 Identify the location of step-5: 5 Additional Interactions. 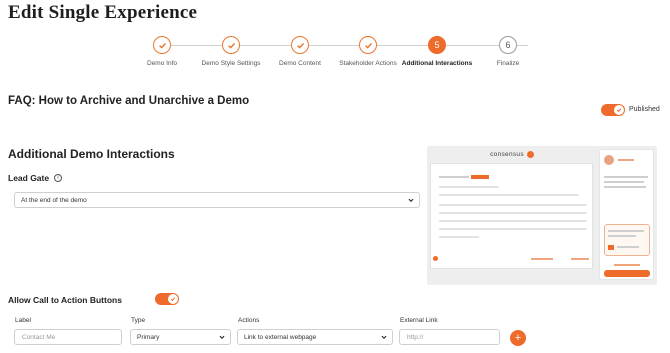
(437, 52).